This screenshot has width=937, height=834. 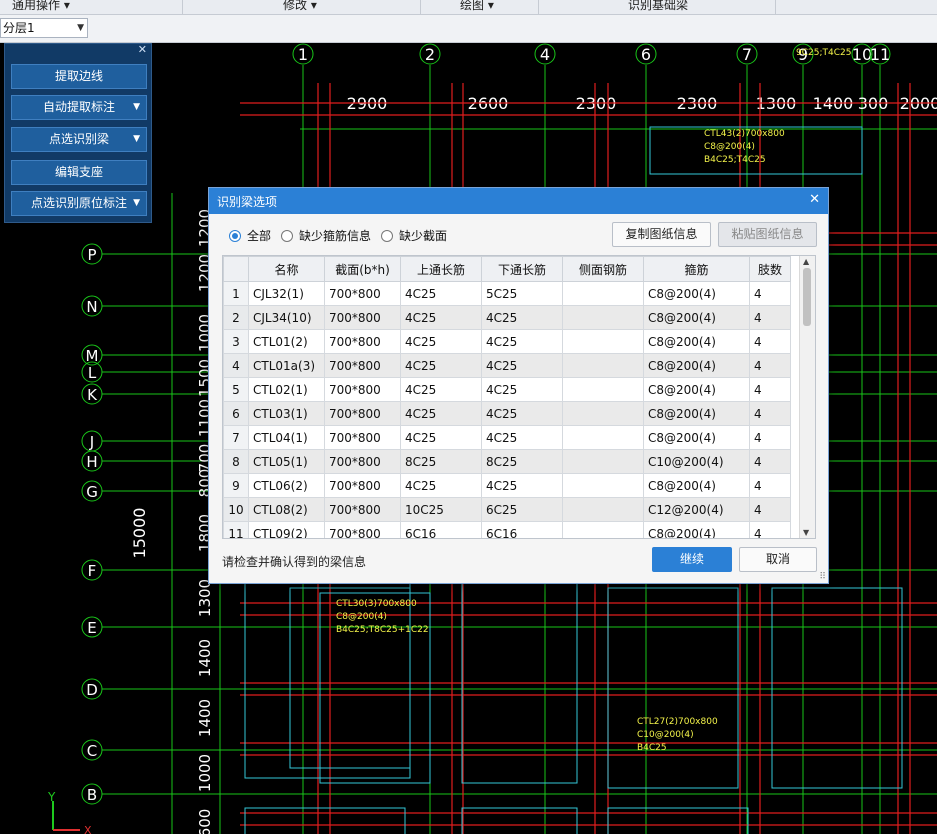 I want to click on menu-draw: 绘图 ▾, so click(x=477, y=6).